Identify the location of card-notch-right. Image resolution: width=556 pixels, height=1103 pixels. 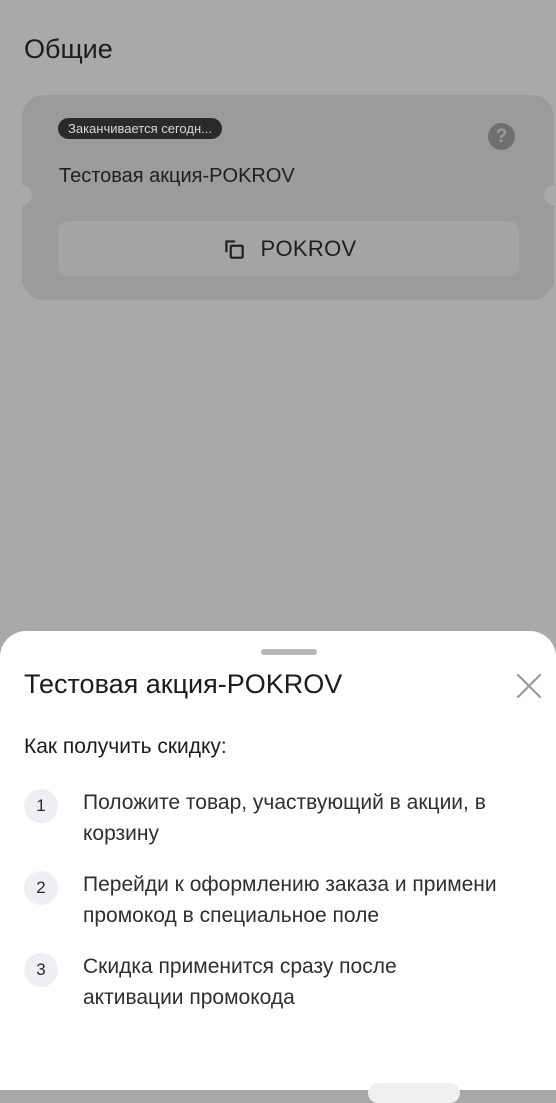
(550, 195).